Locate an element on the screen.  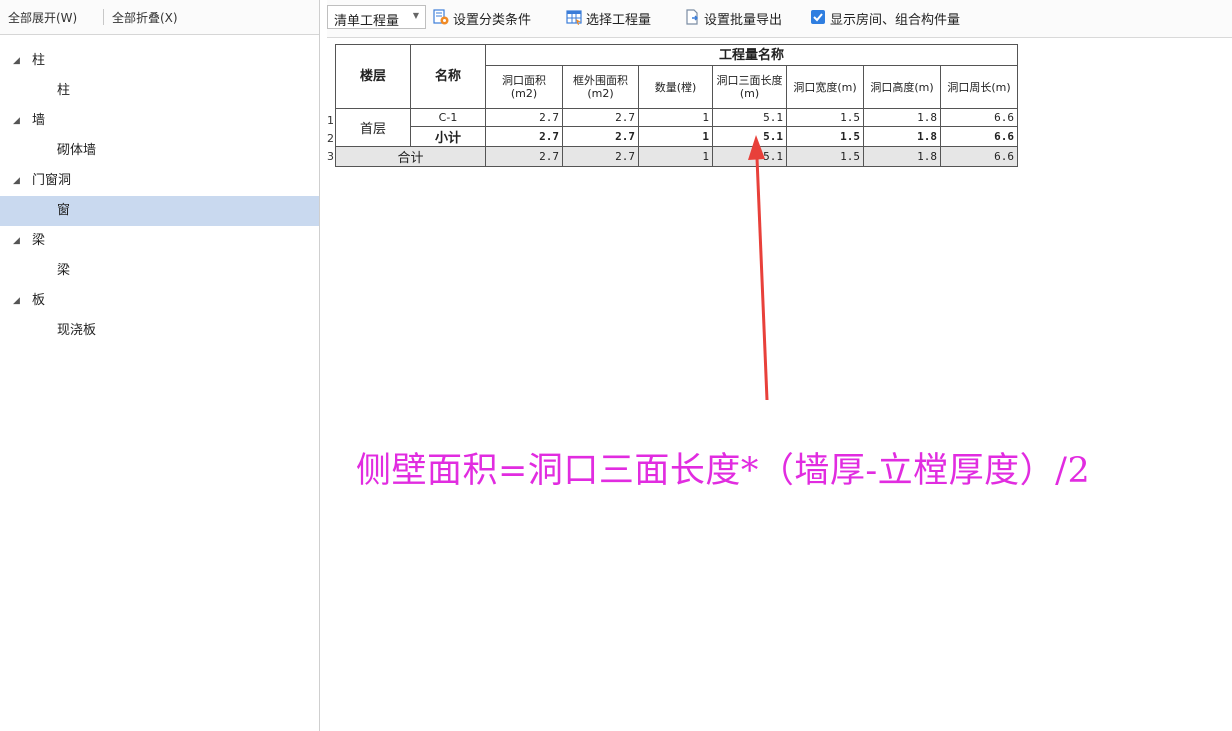
tree-item-label: 砌体墙 is located at coordinates (77, 150).